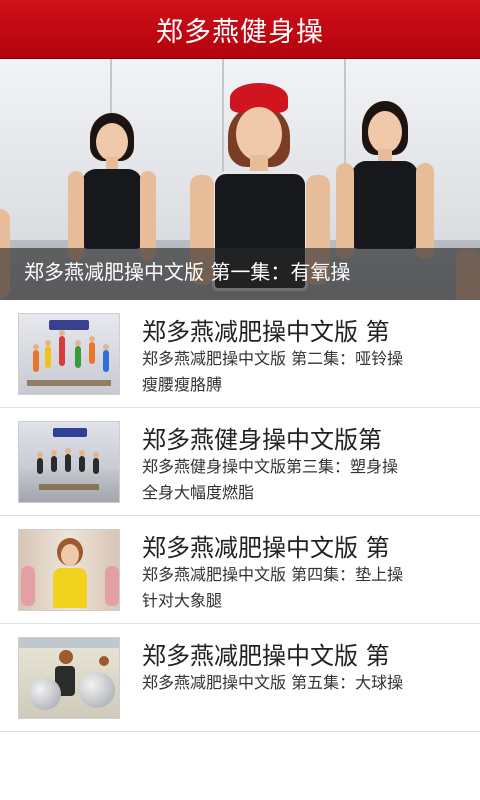 Image resolution: width=480 pixels, height=800 pixels. I want to click on app-title: 郑多燕健身操, so click(240, 32).